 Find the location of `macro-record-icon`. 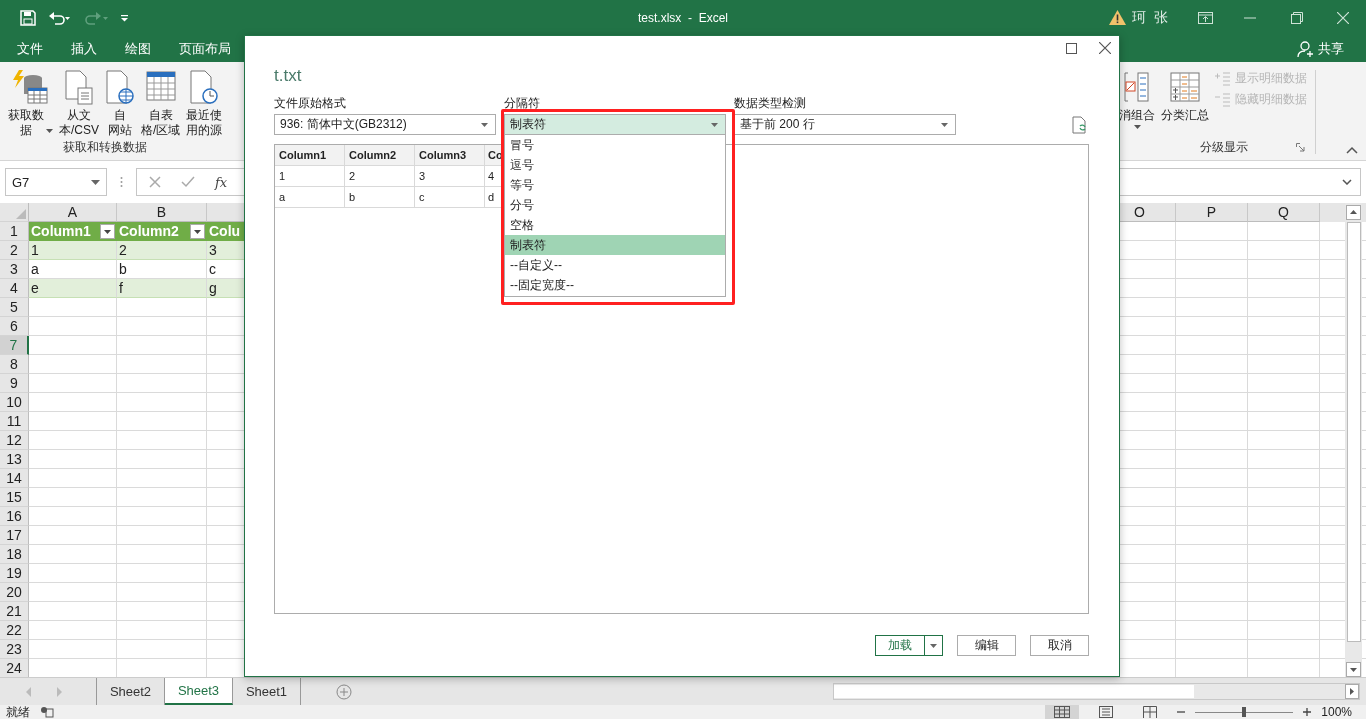

macro-record-icon is located at coordinates (47, 712).